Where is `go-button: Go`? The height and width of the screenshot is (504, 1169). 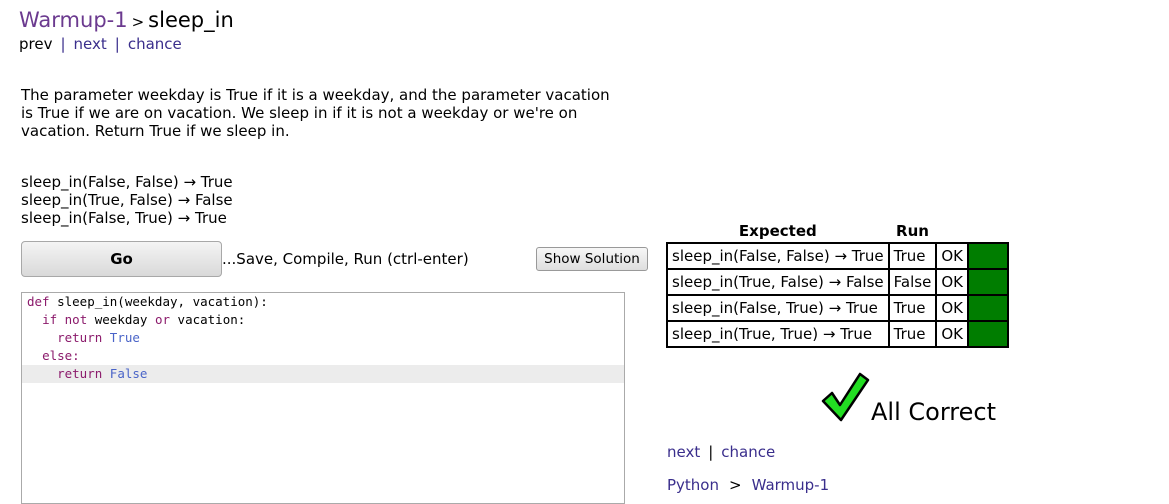
go-button: Go is located at coordinates (121, 259).